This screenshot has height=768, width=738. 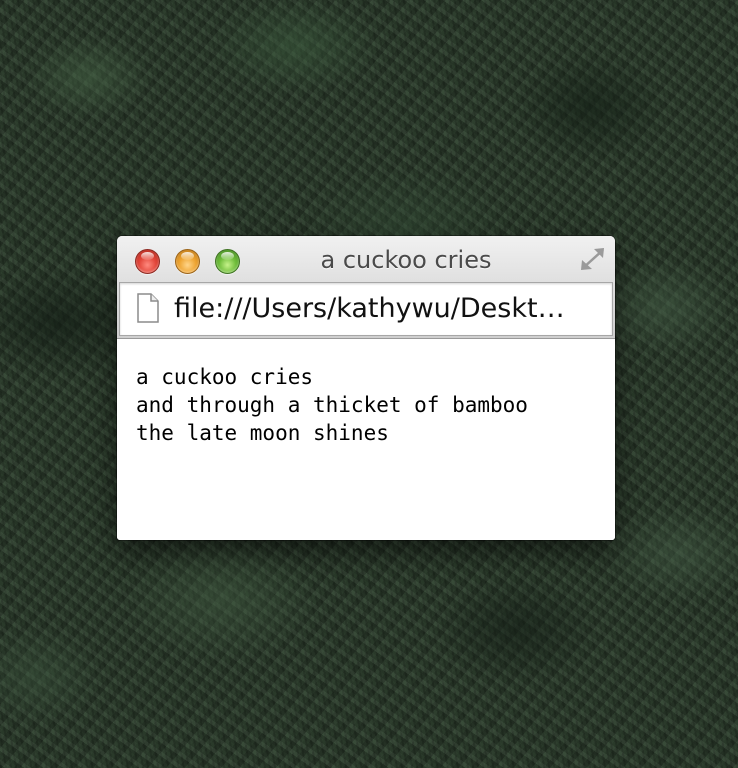 What do you see at coordinates (147, 261) in the screenshot?
I see `close-button` at bounding box center [147, 261].